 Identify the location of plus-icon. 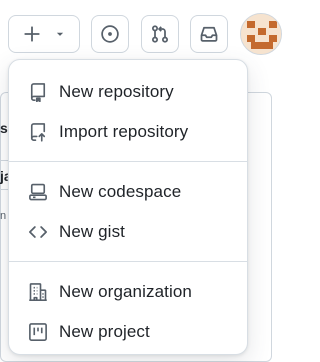
(32, 34).